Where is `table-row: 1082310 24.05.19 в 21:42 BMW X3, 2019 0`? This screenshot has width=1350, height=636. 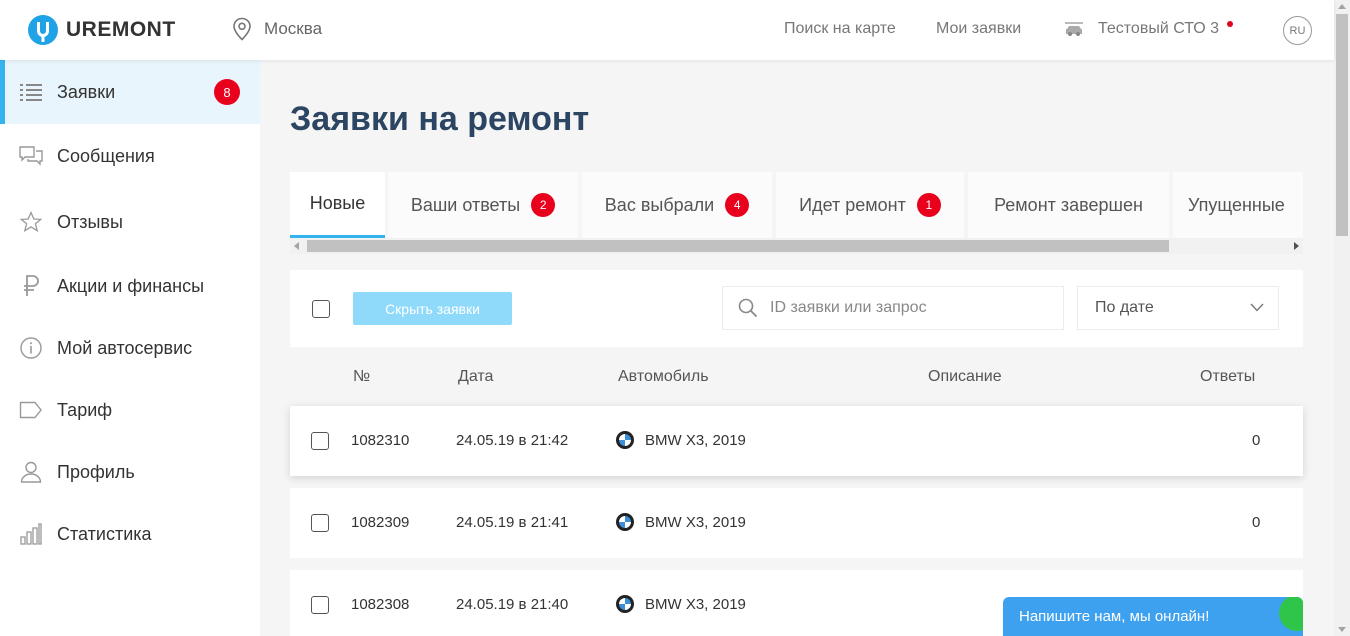 table-row: 1082310 24.05.19 в 21:42 BMW X3, 2019 0 is located at coordinates (796, 441).